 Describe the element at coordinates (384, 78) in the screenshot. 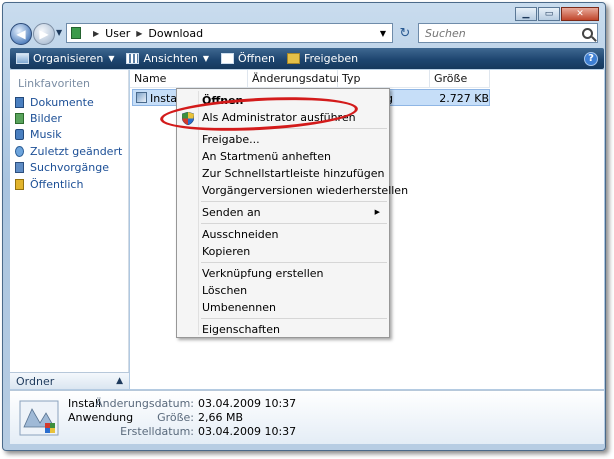

I see `column-header-type: Typ` at that location.